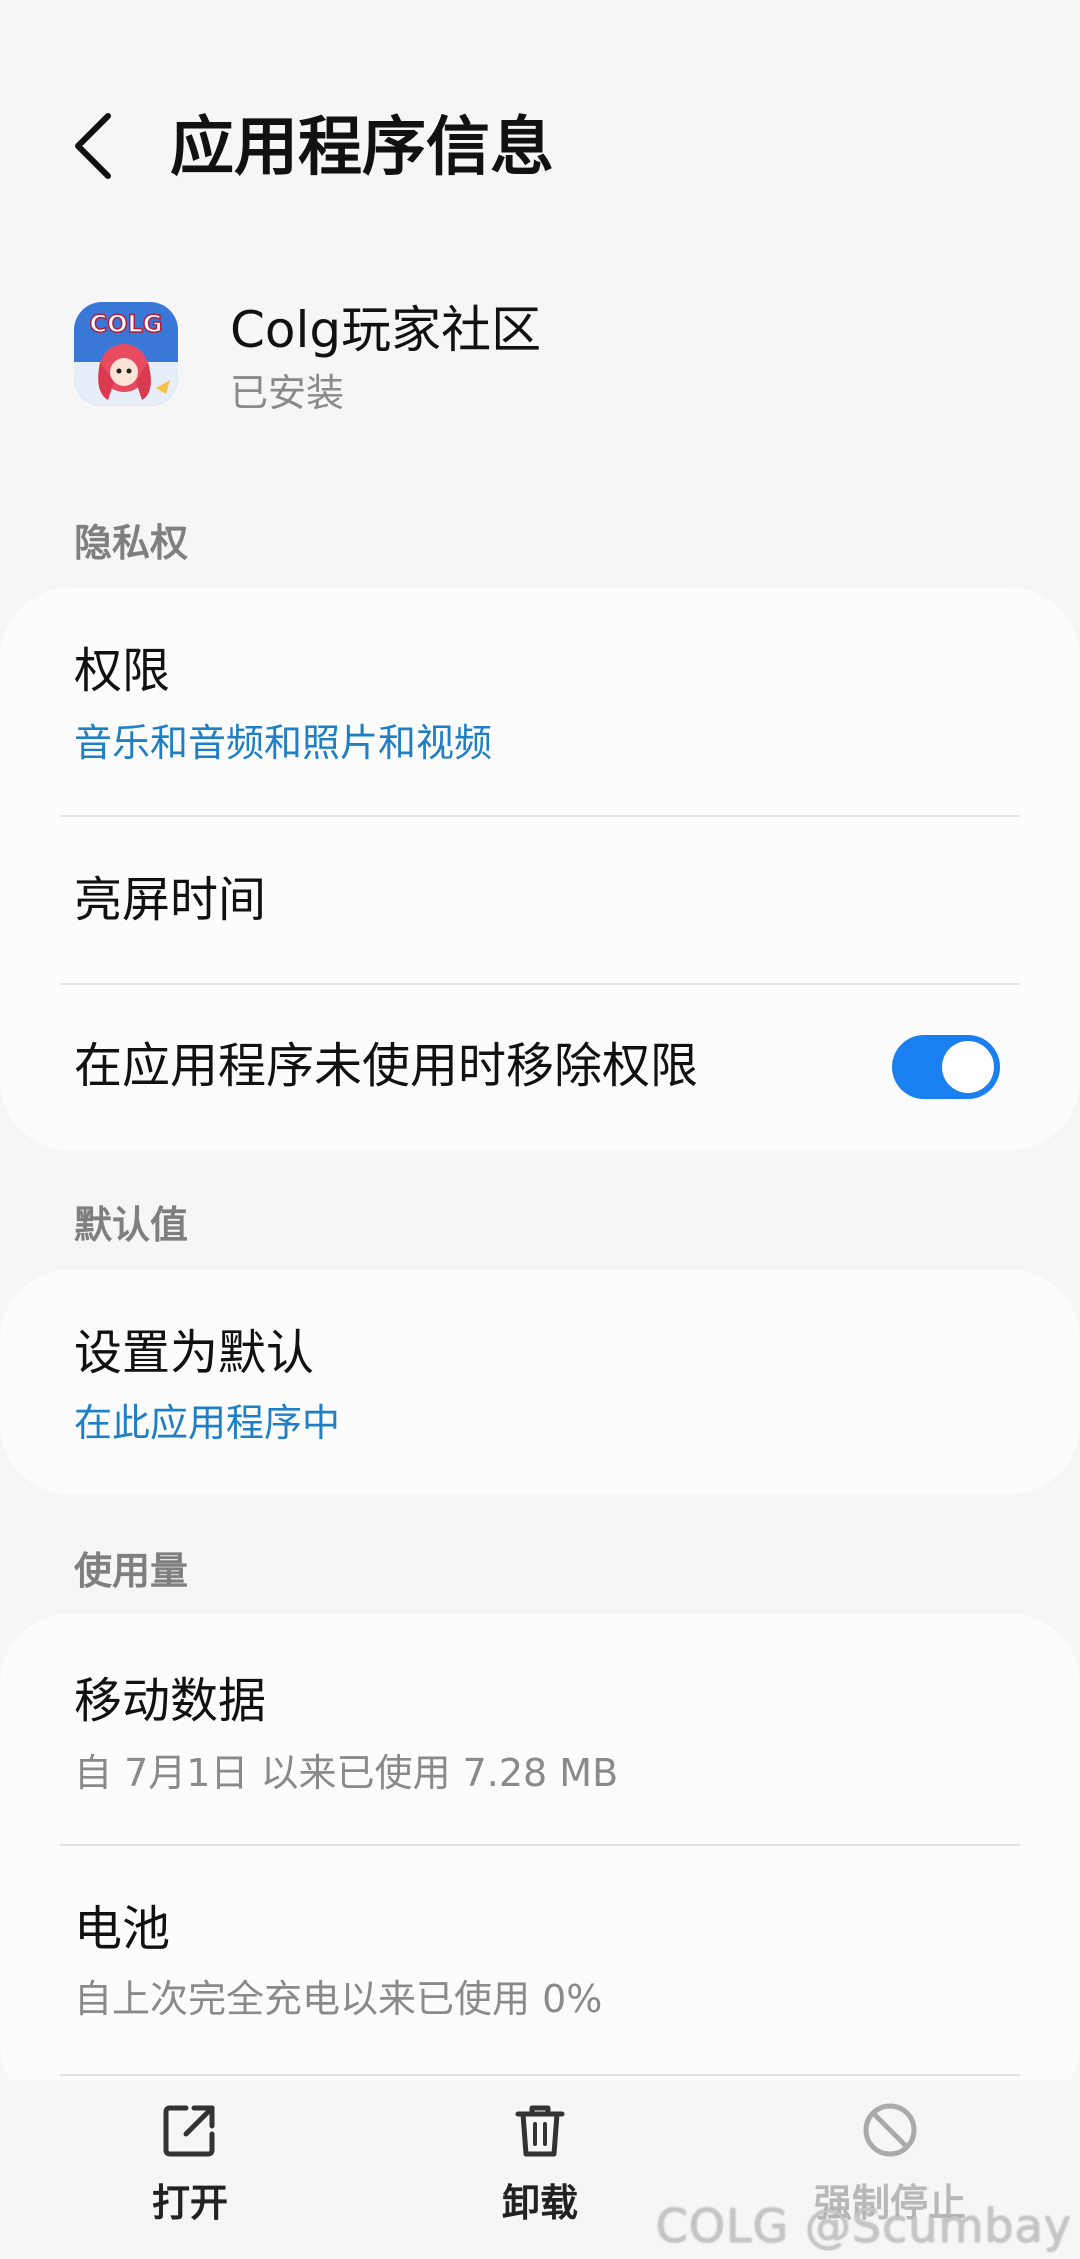 This screenshot has width=1080, height=2259. What do you see at coordinates (194, 1353) in the screenshot?
I see `set-default-title: 设置为默认` at bounding box center [194, 1353].